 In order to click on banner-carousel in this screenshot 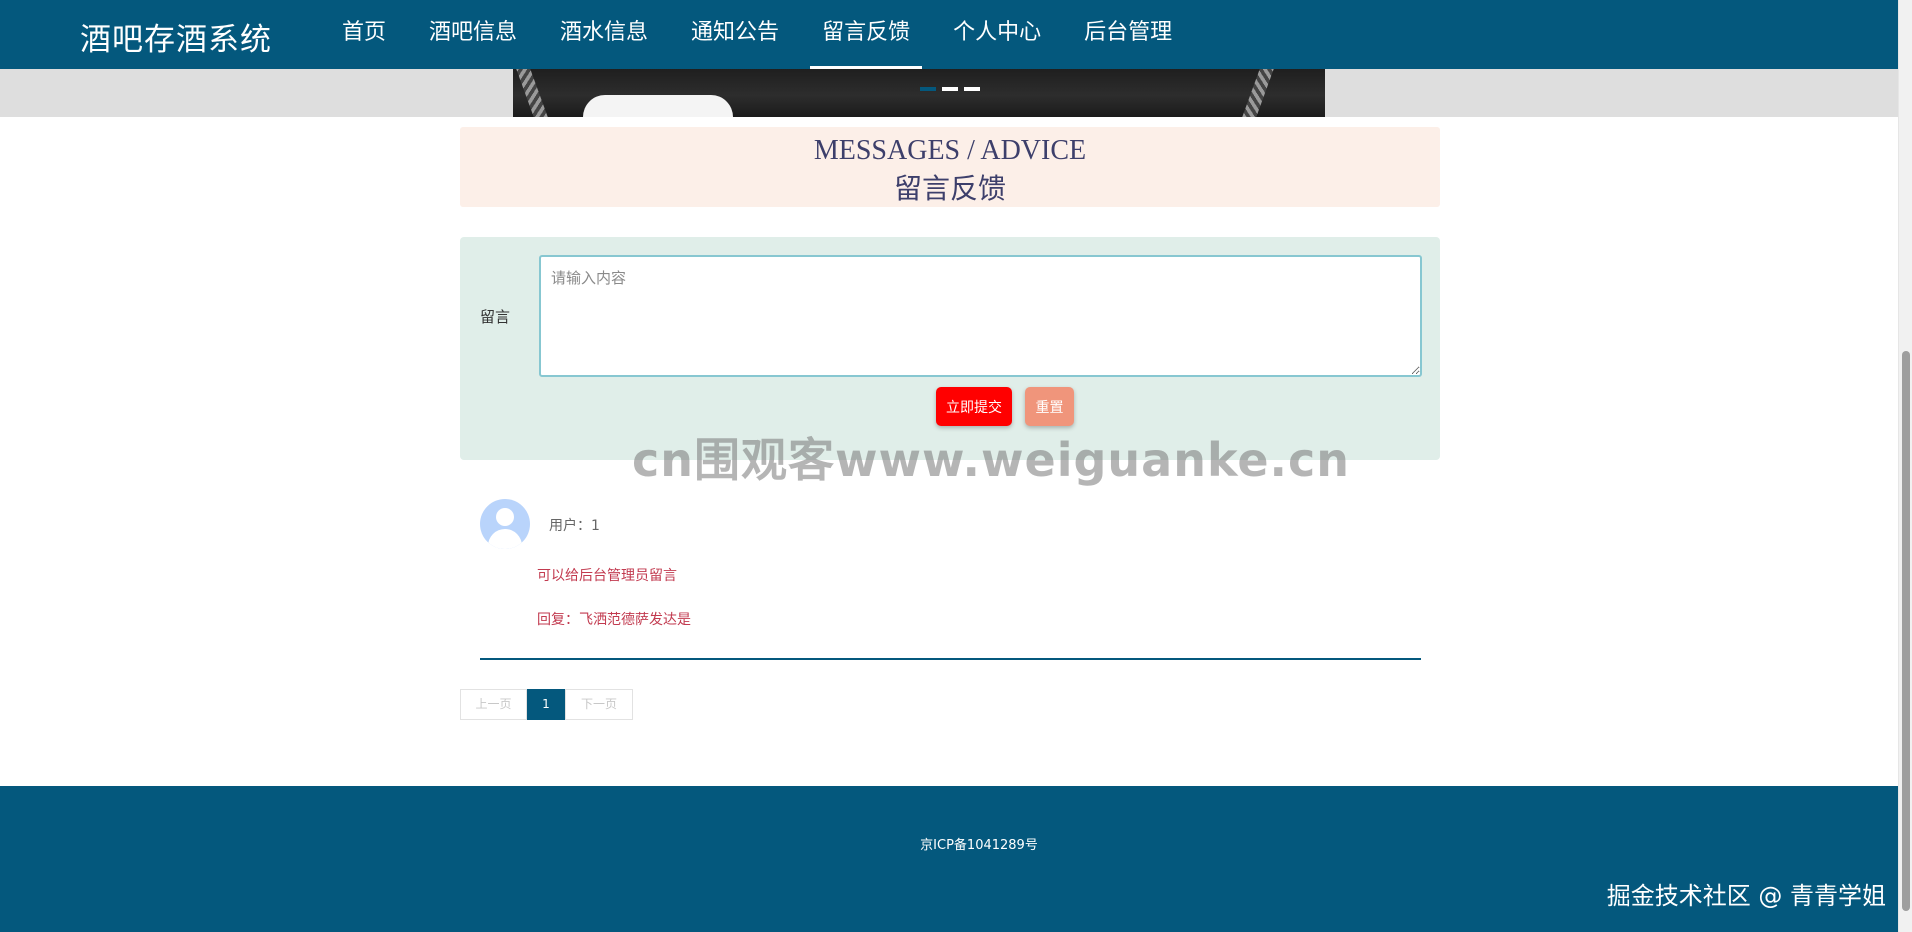, I will do `click(949, 93)`.